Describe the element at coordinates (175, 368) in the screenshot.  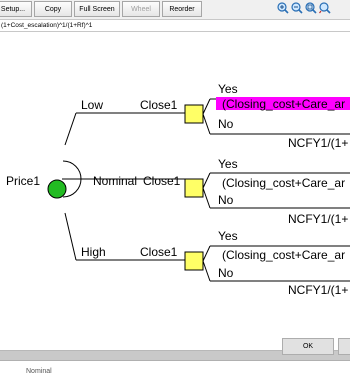
I see `lower-panel` at that location.